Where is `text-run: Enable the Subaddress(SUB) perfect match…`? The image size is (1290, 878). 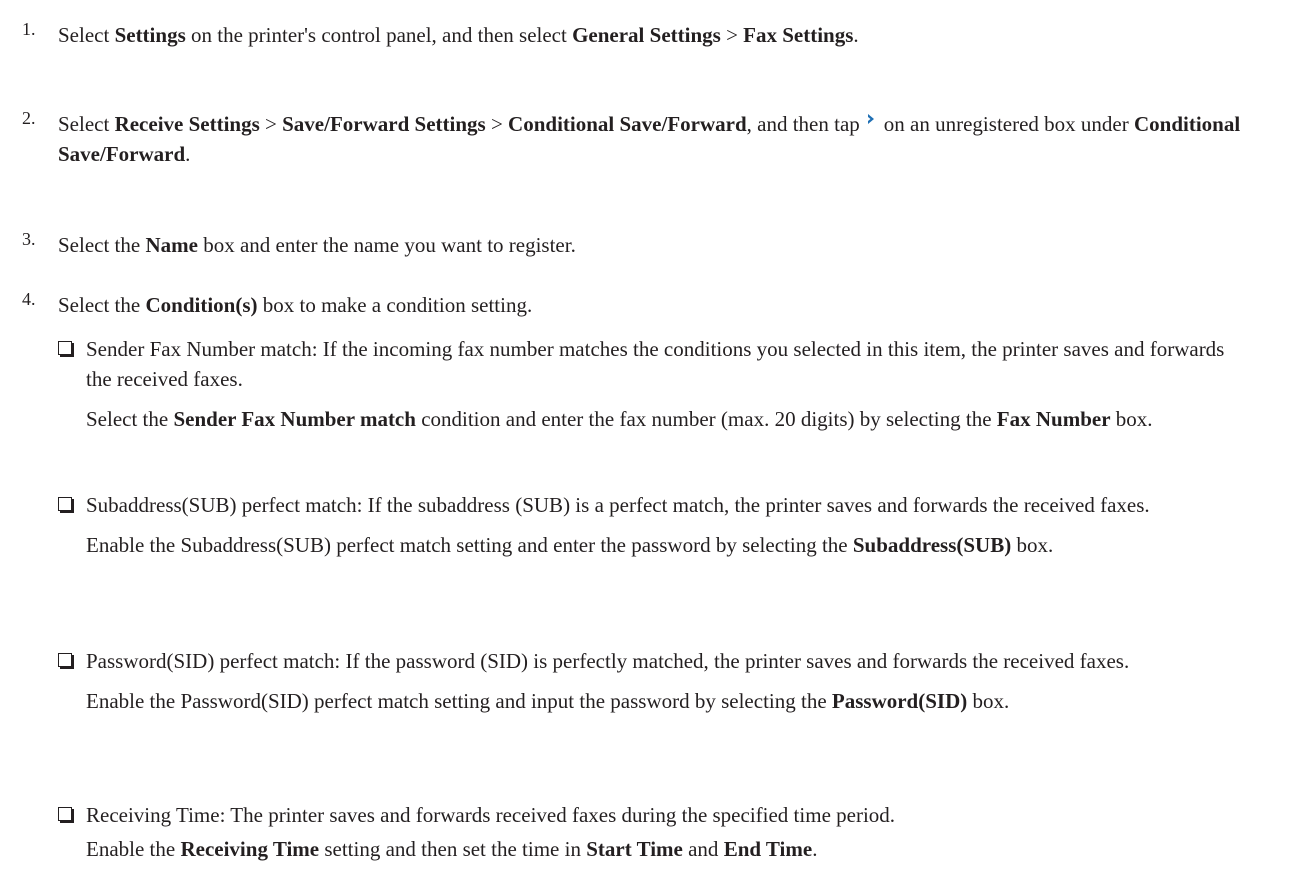 text-run: Enable the Subaddress(SUB) perfect match… is located at coordinates (469, 545).